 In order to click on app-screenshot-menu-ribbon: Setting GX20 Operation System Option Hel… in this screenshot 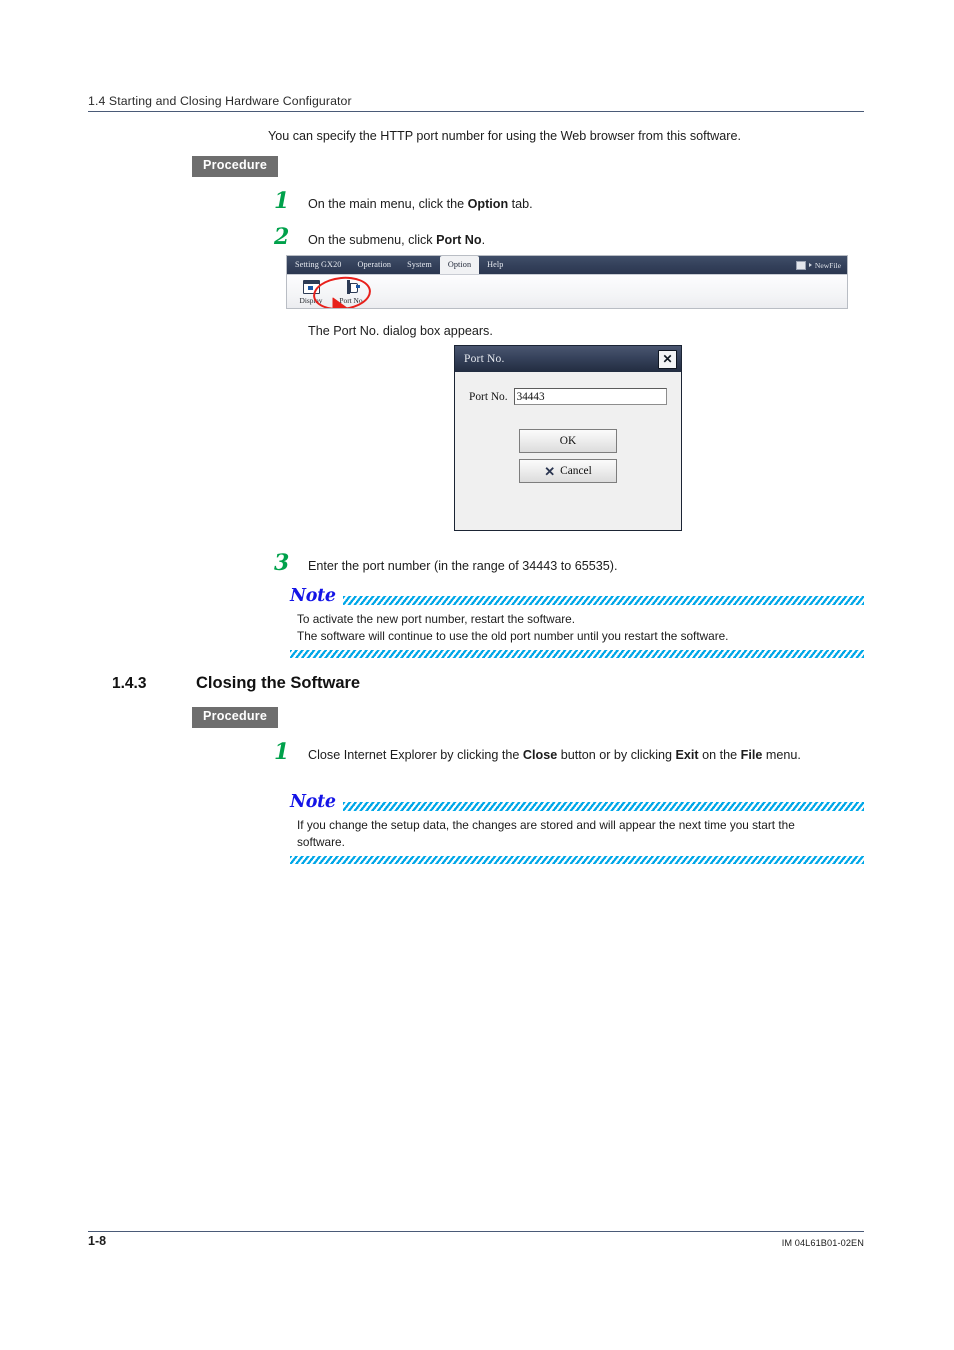, I will do `click(567, 282)`.